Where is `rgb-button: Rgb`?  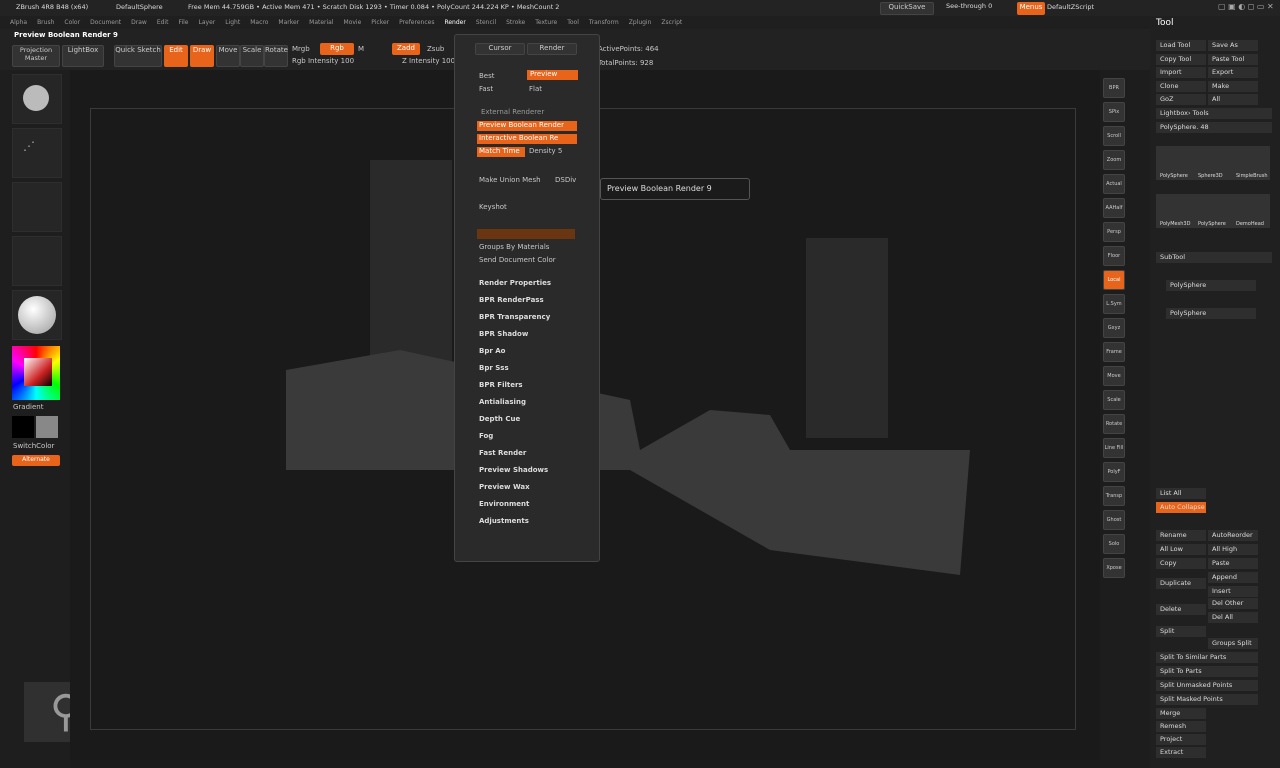
rgb-button: Rgb is located at coordinates (337, 49).